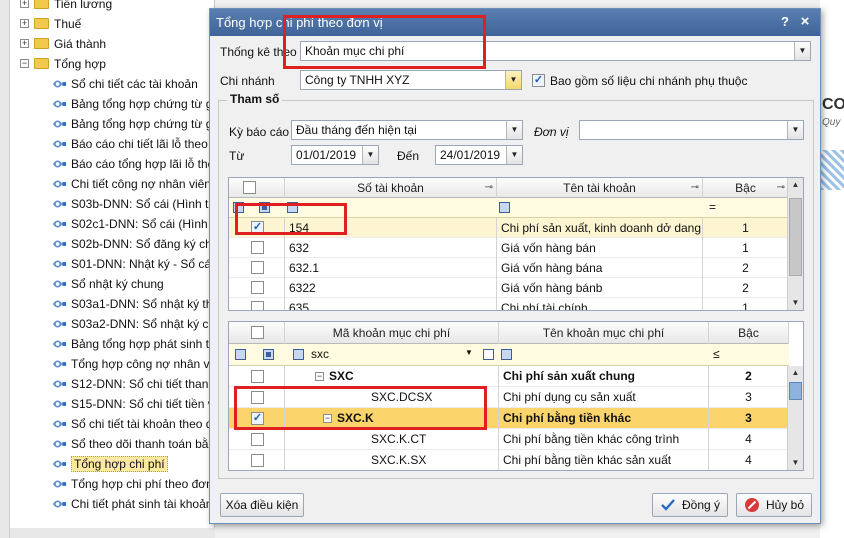 This screenshot has height=538, width=844. I want to click on tree-horizontal-scrollbar, so click(112, 533).